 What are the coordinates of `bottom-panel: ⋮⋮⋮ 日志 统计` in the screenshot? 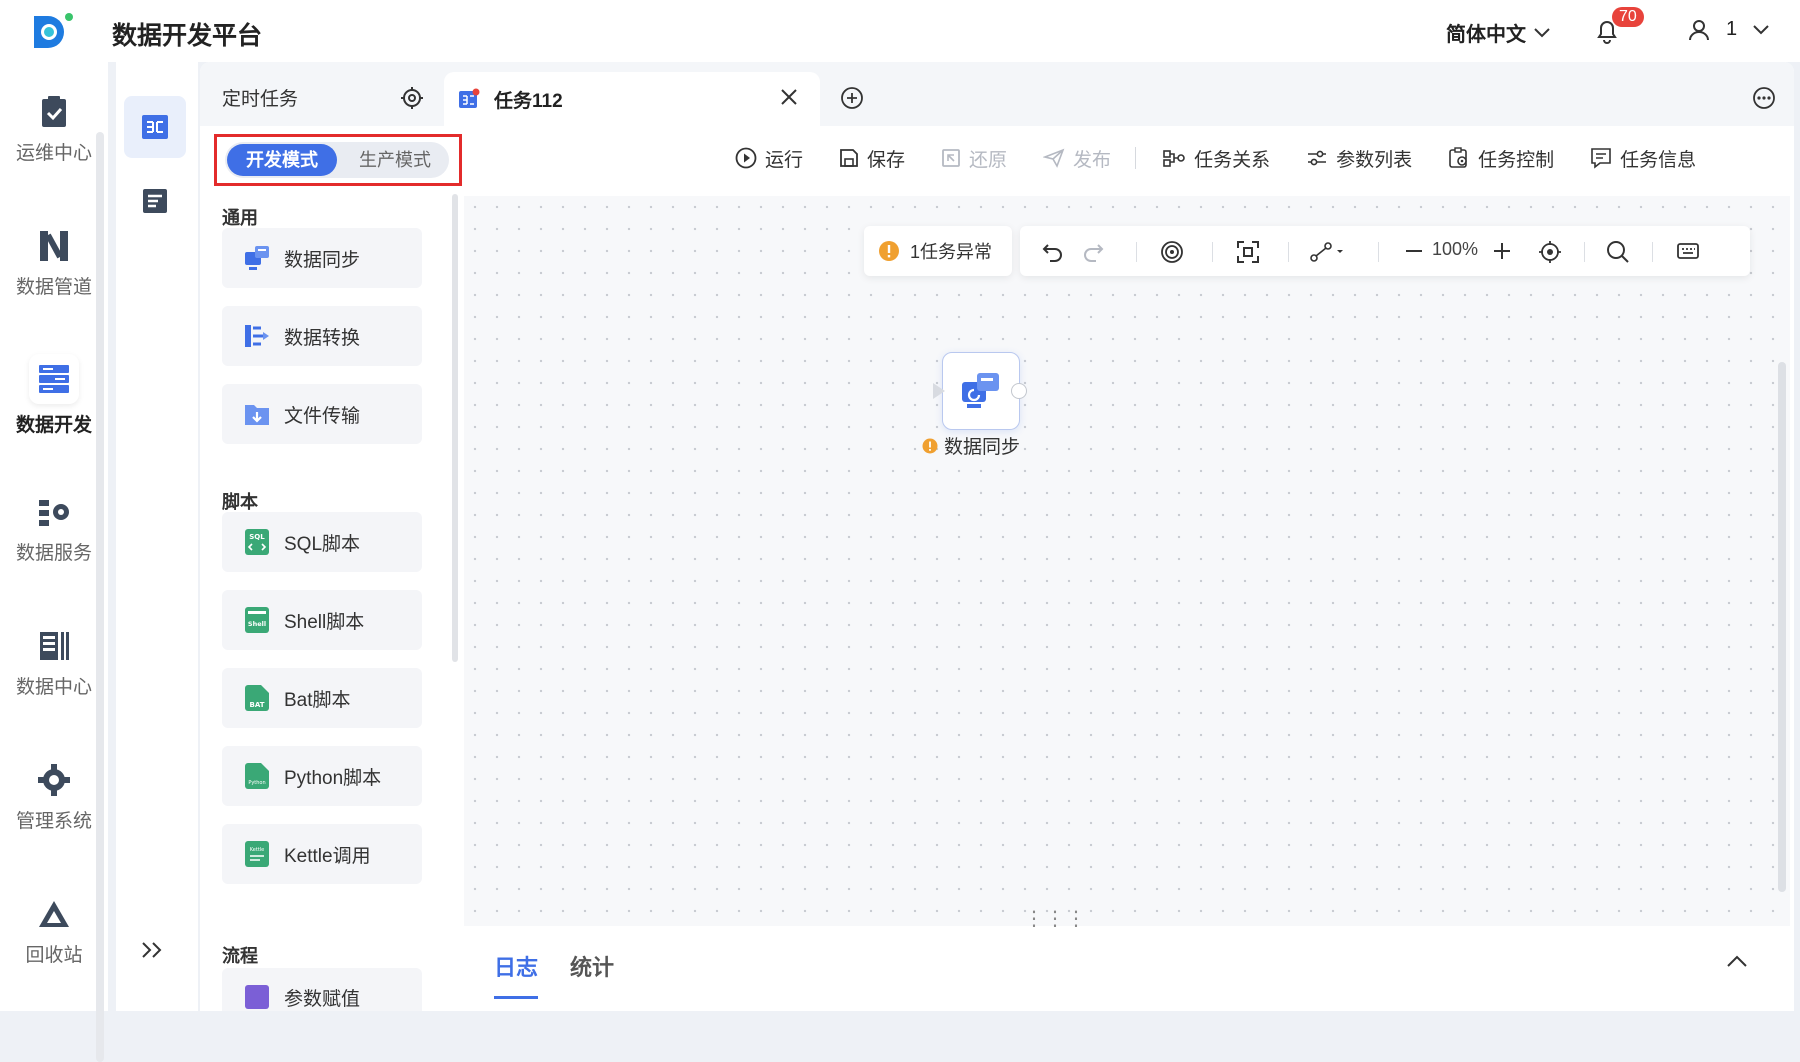 It's located at (1127, 959).